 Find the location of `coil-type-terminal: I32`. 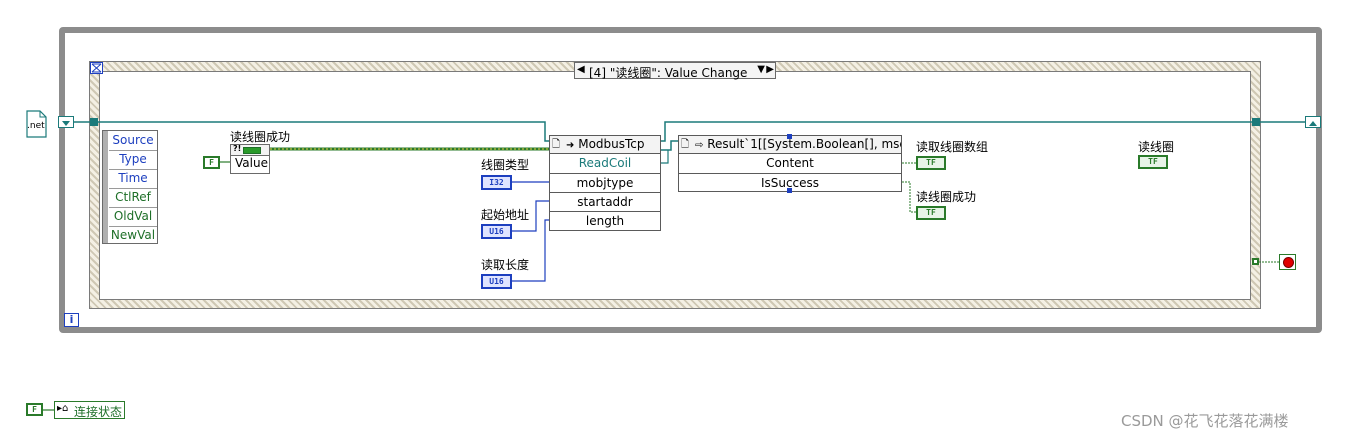

coil-type-terminal: I32 is located at coordinates (496, 182).